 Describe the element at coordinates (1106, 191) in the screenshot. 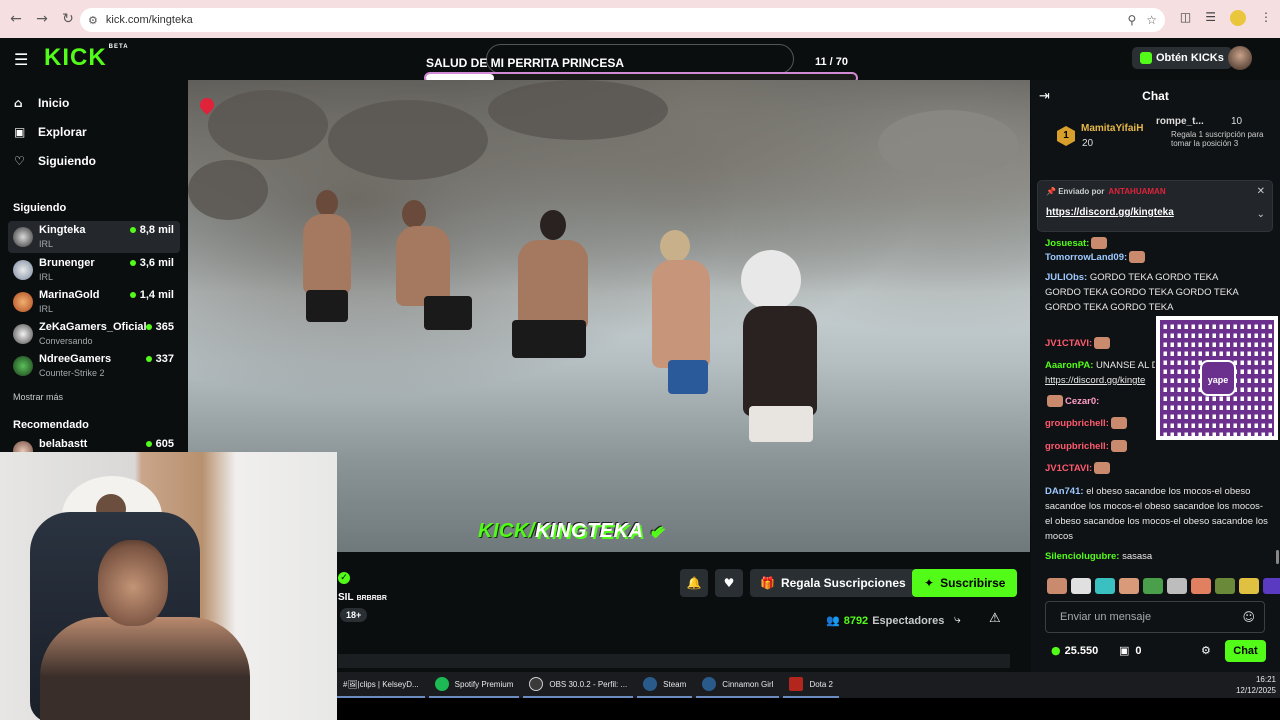

I see `pinned-by: 📌 Enviado por ANTAHUAMAN` at that location.